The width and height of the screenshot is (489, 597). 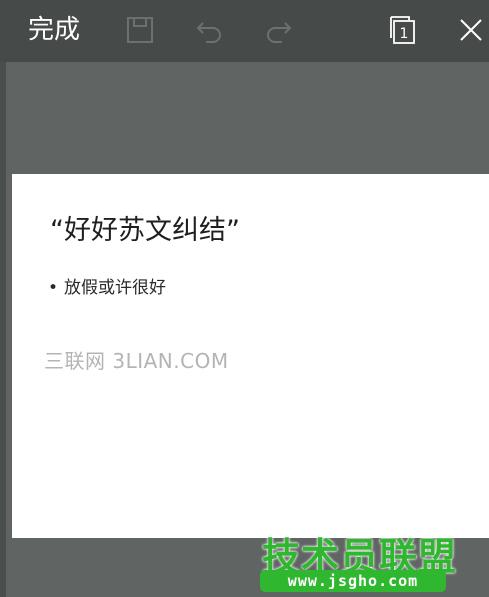 I want to click on redo-icon, so click(x=278, y=30).